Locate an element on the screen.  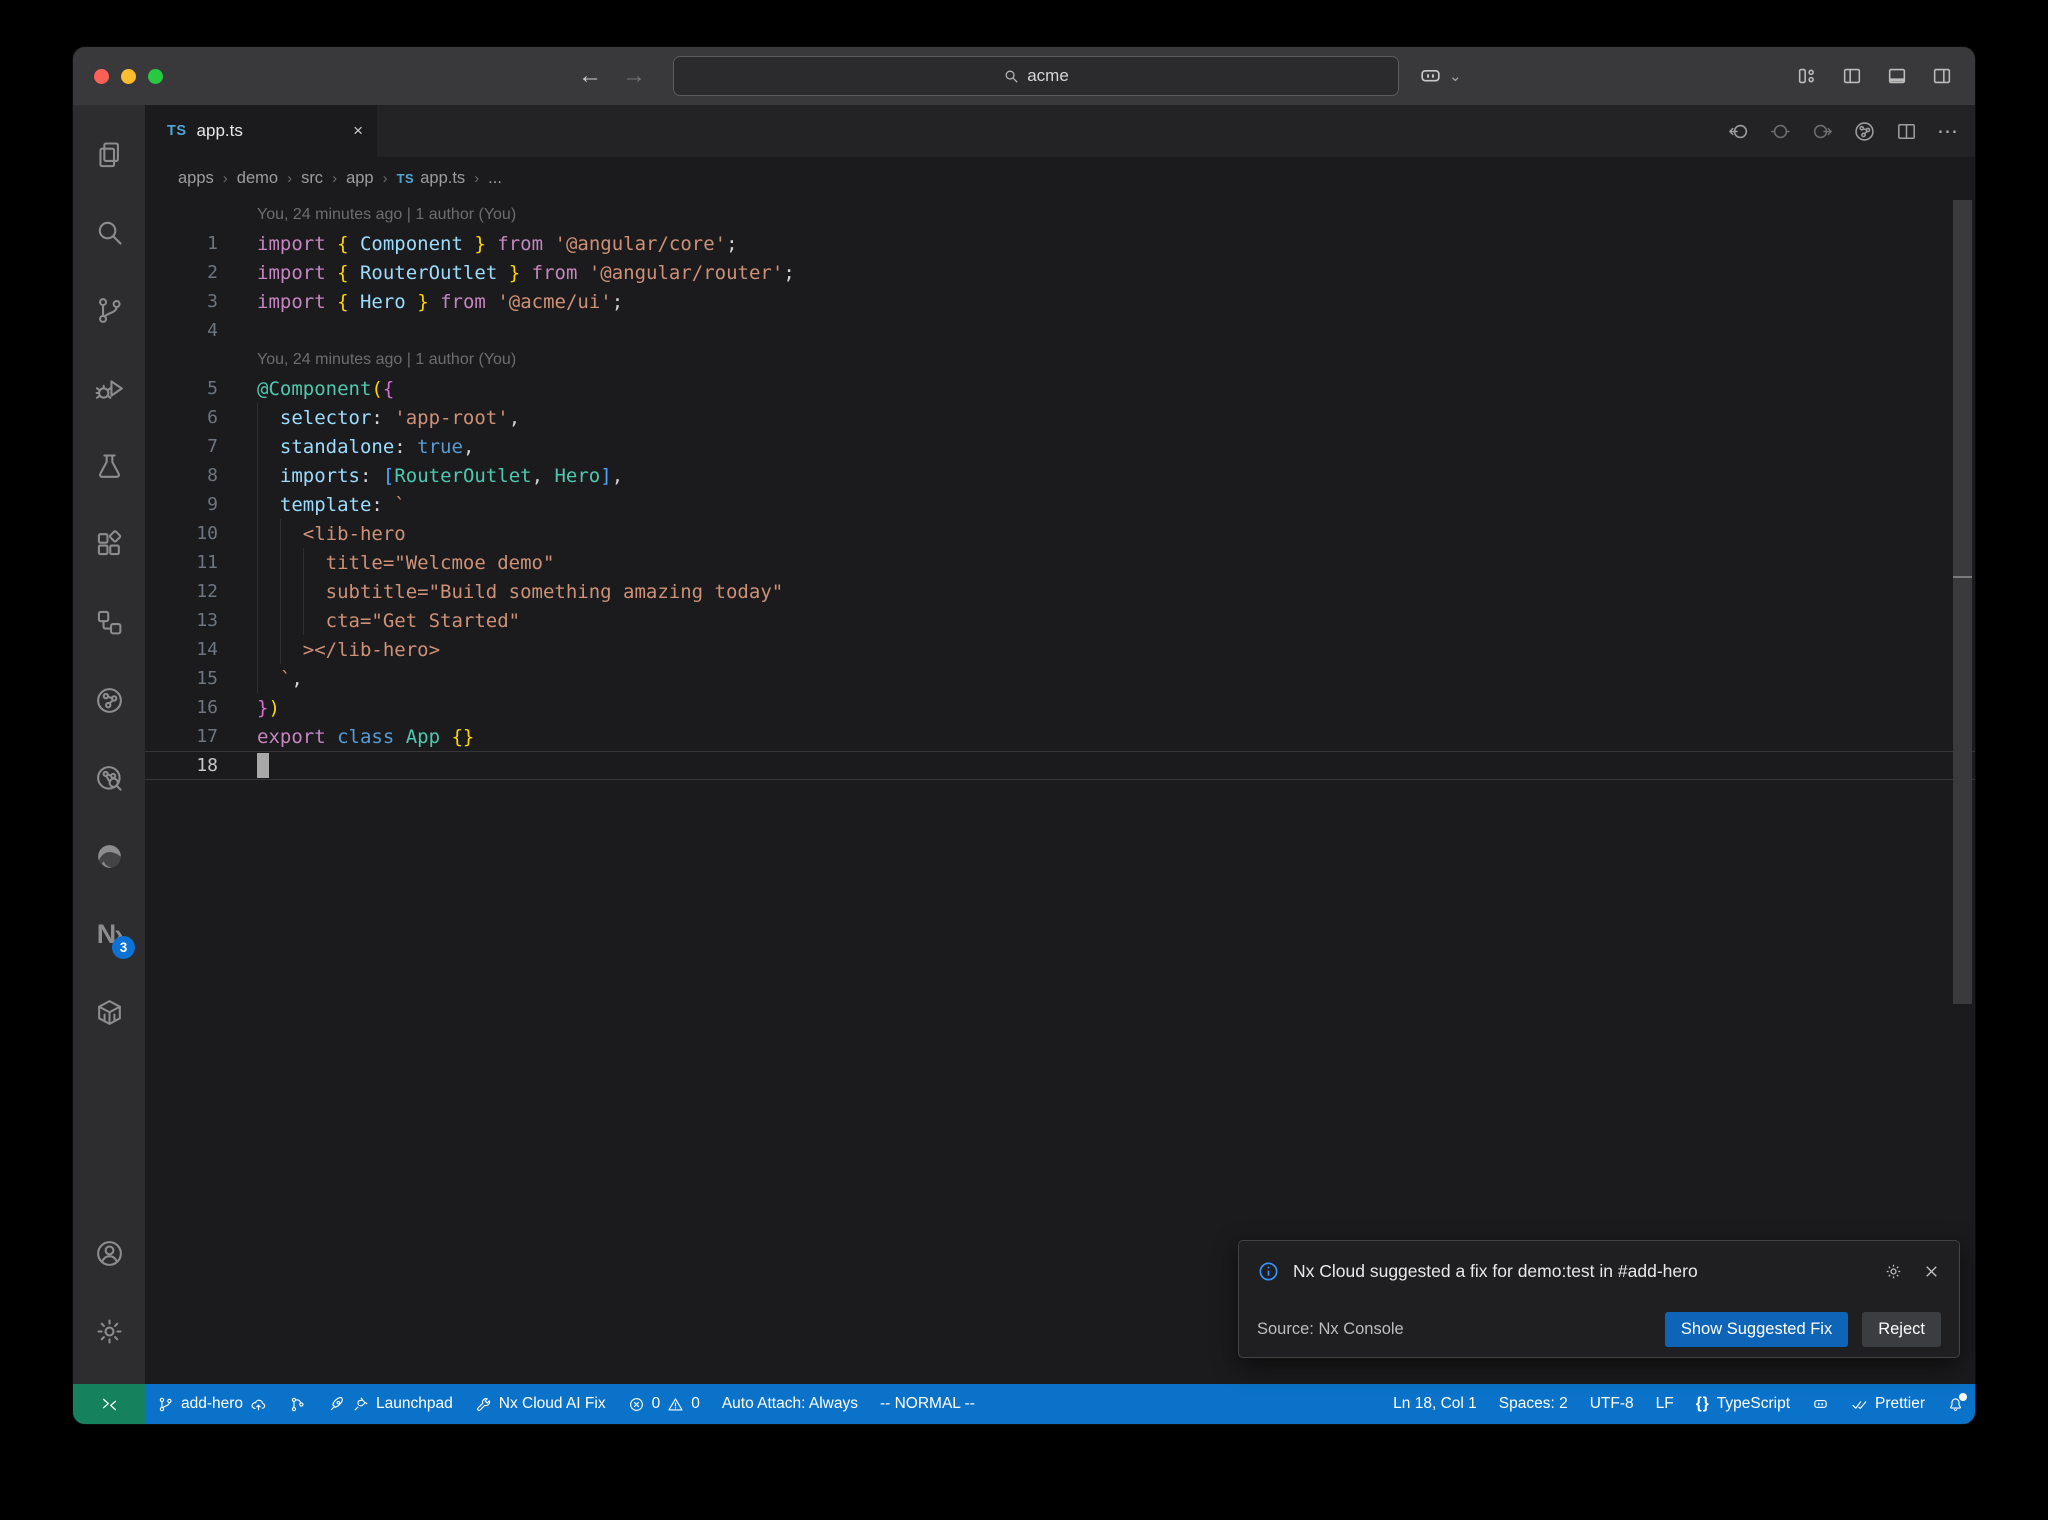
code-line-14: 14 ></lib-hero> is located at coordinates (1060, 649).